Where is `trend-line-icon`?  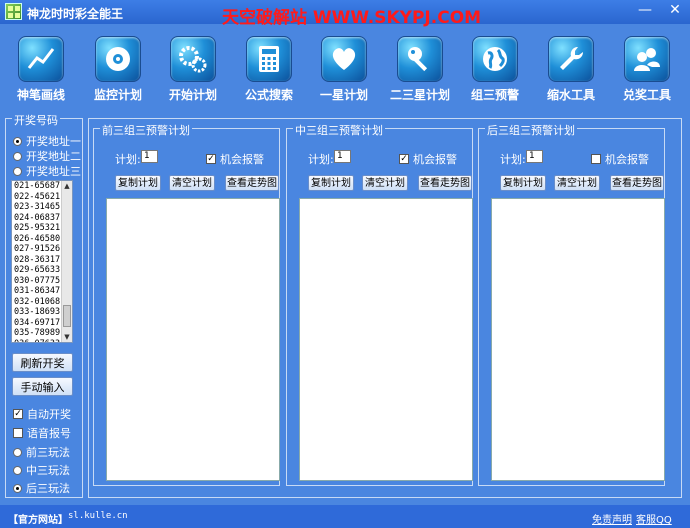 trend-line-icon is located at coordinates (41, 59).